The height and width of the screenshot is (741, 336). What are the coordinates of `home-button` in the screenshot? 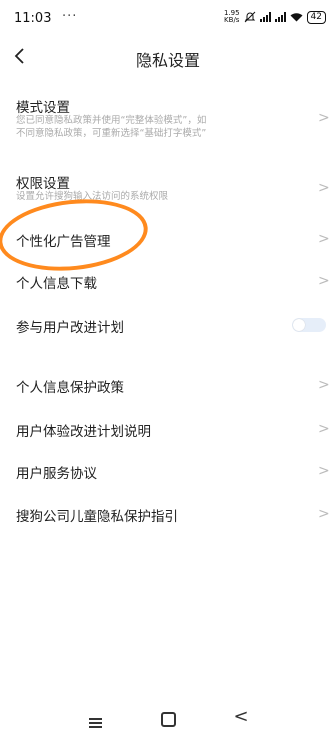 It's located at (168, 717).